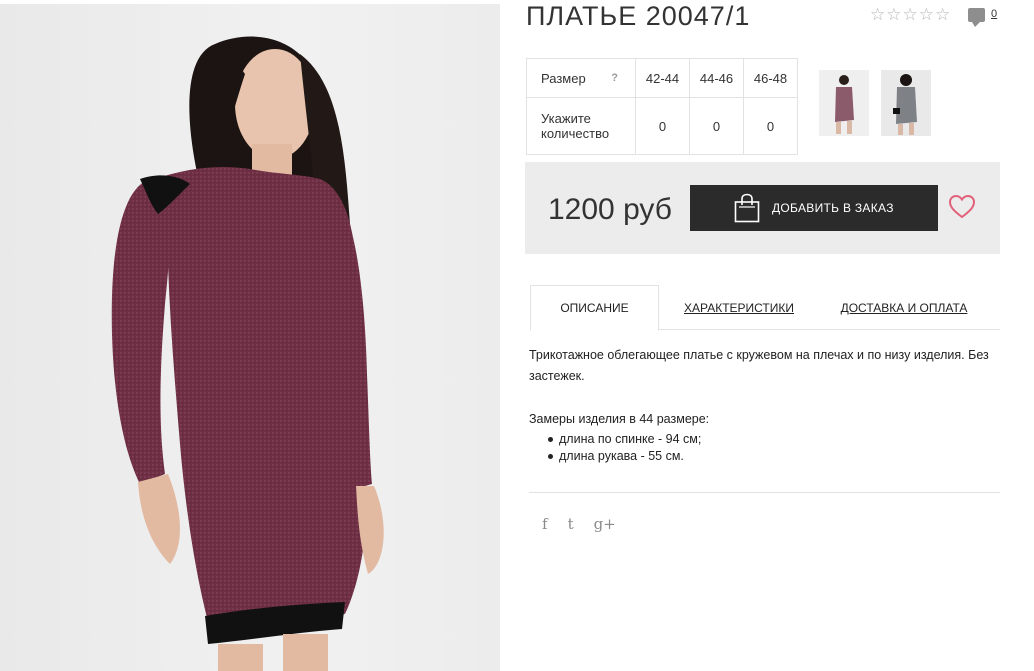 This screenshot has height=671, width=1034. I want to click on google-plus-icon: g+, so click(605, 524).